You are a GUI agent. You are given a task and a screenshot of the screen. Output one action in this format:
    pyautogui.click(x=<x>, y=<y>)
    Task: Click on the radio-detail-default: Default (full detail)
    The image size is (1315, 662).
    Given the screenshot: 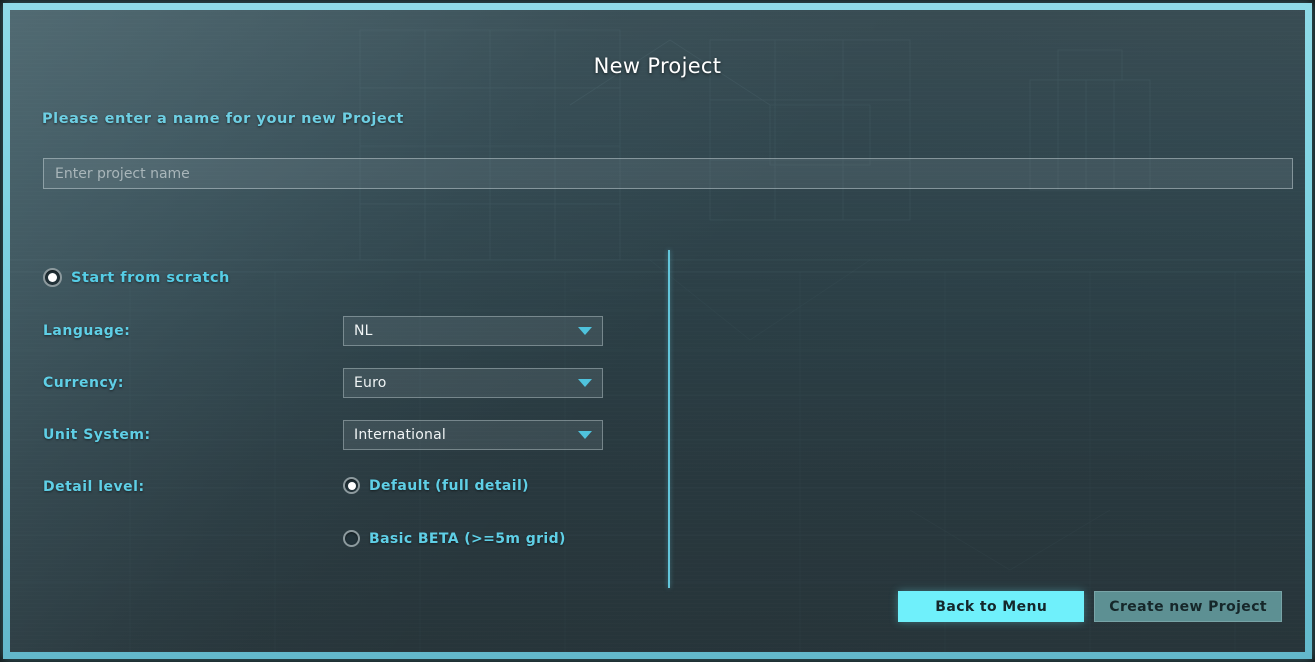 What is the action you would take?
    pyautogui.click(x=436, y=485)
    